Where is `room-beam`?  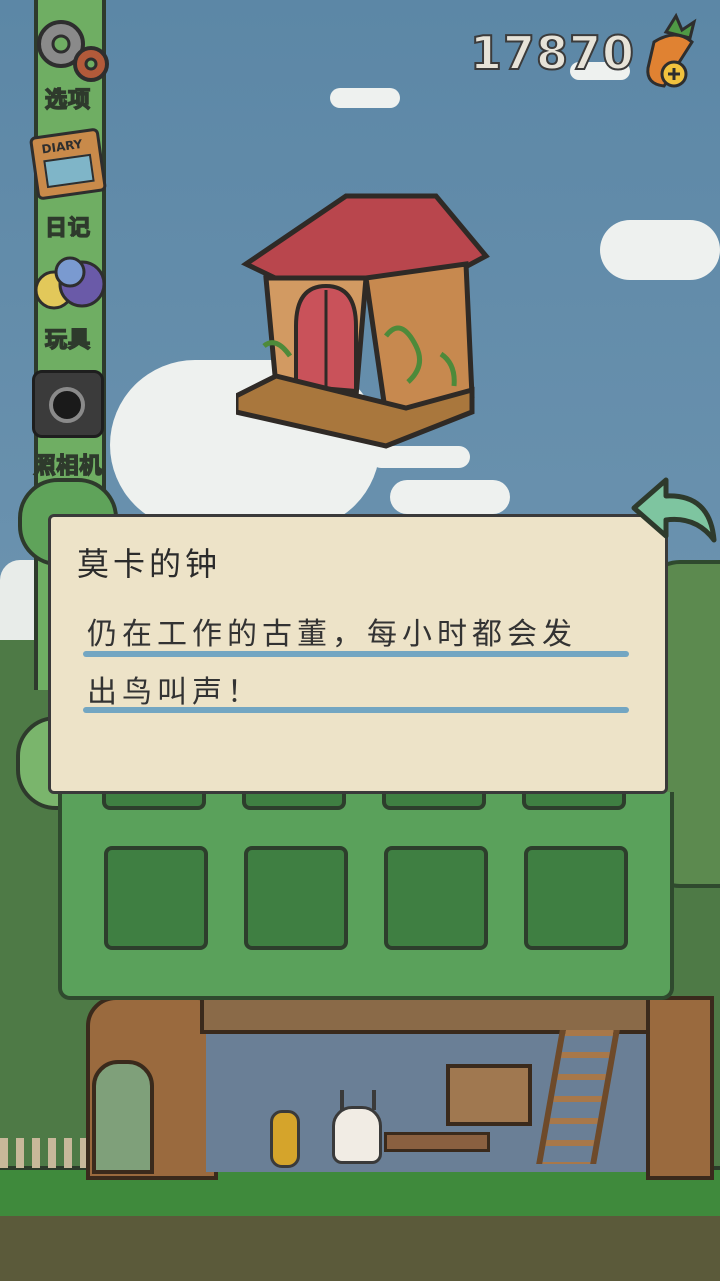 room-beam is located at coordinates (434, 1015).